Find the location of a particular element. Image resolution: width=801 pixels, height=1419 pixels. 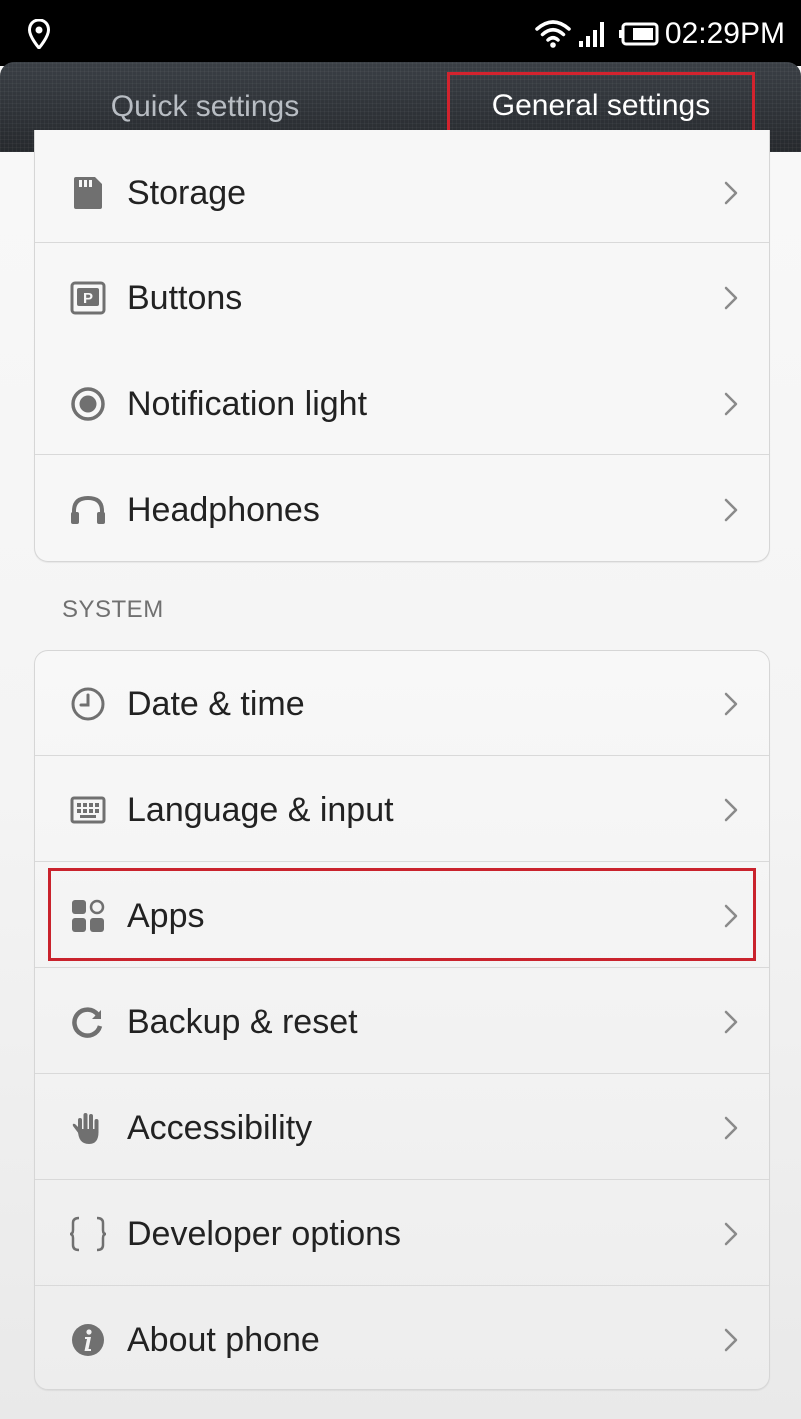

settings-item-label: Notification light is located at coordinates (247, 403).